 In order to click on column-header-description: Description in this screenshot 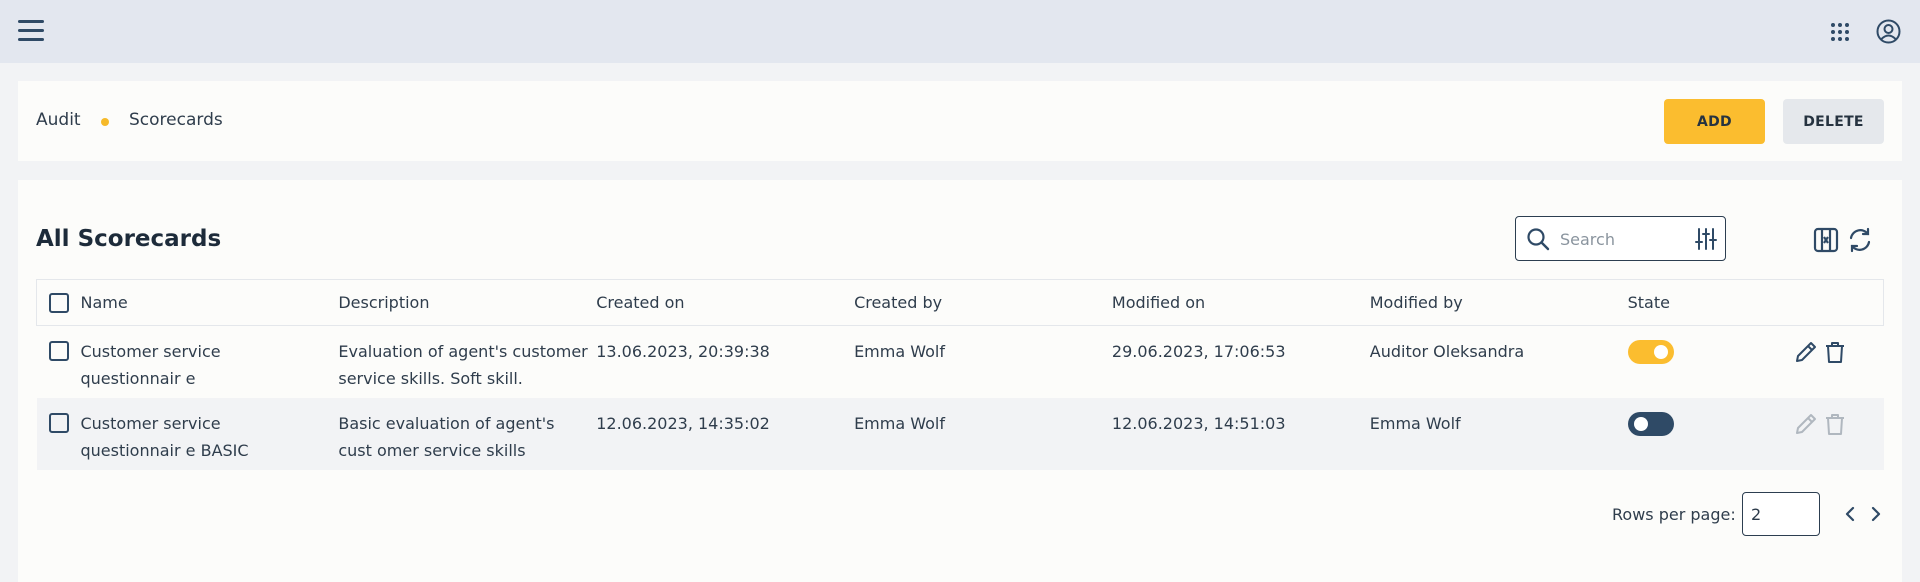, I will do `click(467, 303)`.